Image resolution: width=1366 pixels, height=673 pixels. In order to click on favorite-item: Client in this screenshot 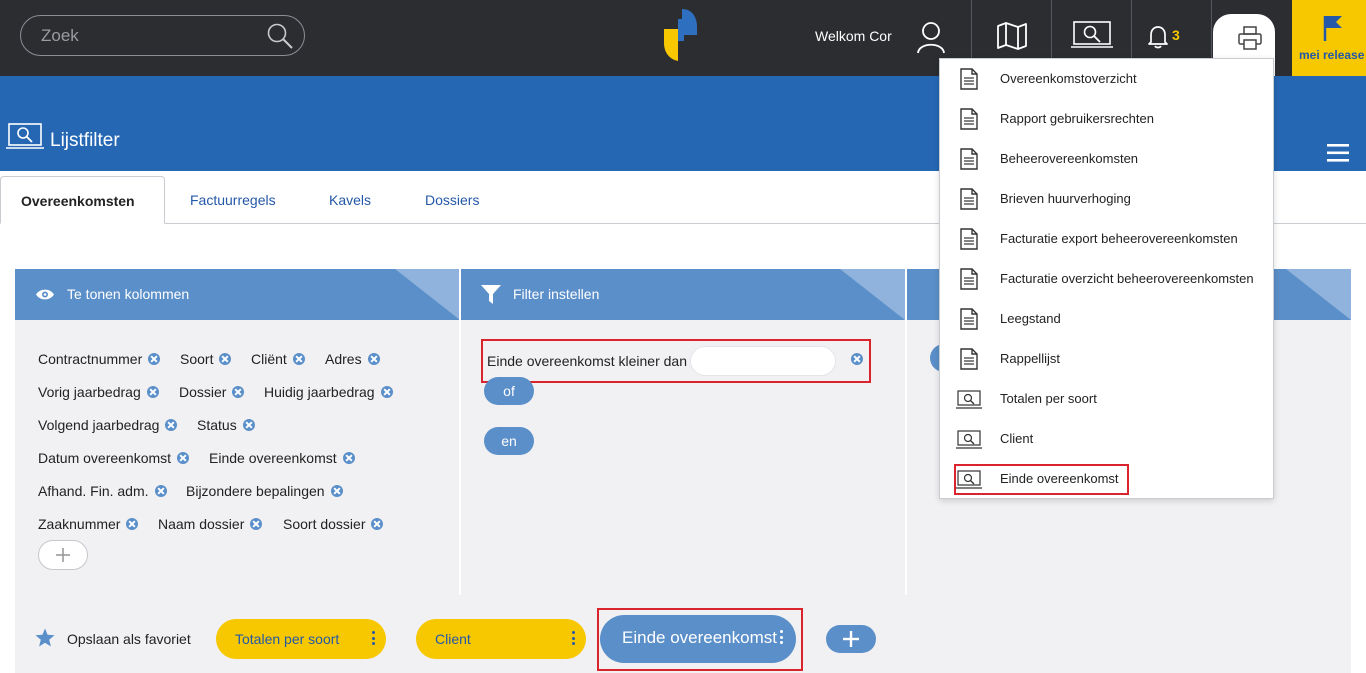, I will do `click(501, 639)`.